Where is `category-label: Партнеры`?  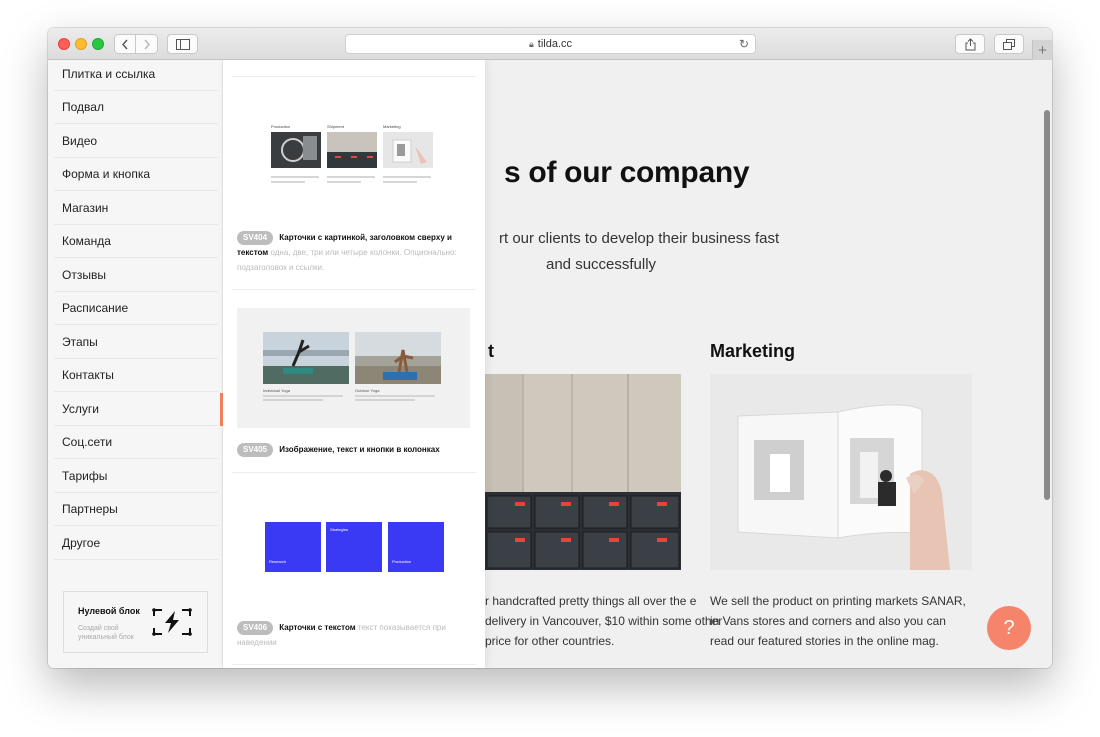
category-label: Партнеры is located at coordinates (90, 509).